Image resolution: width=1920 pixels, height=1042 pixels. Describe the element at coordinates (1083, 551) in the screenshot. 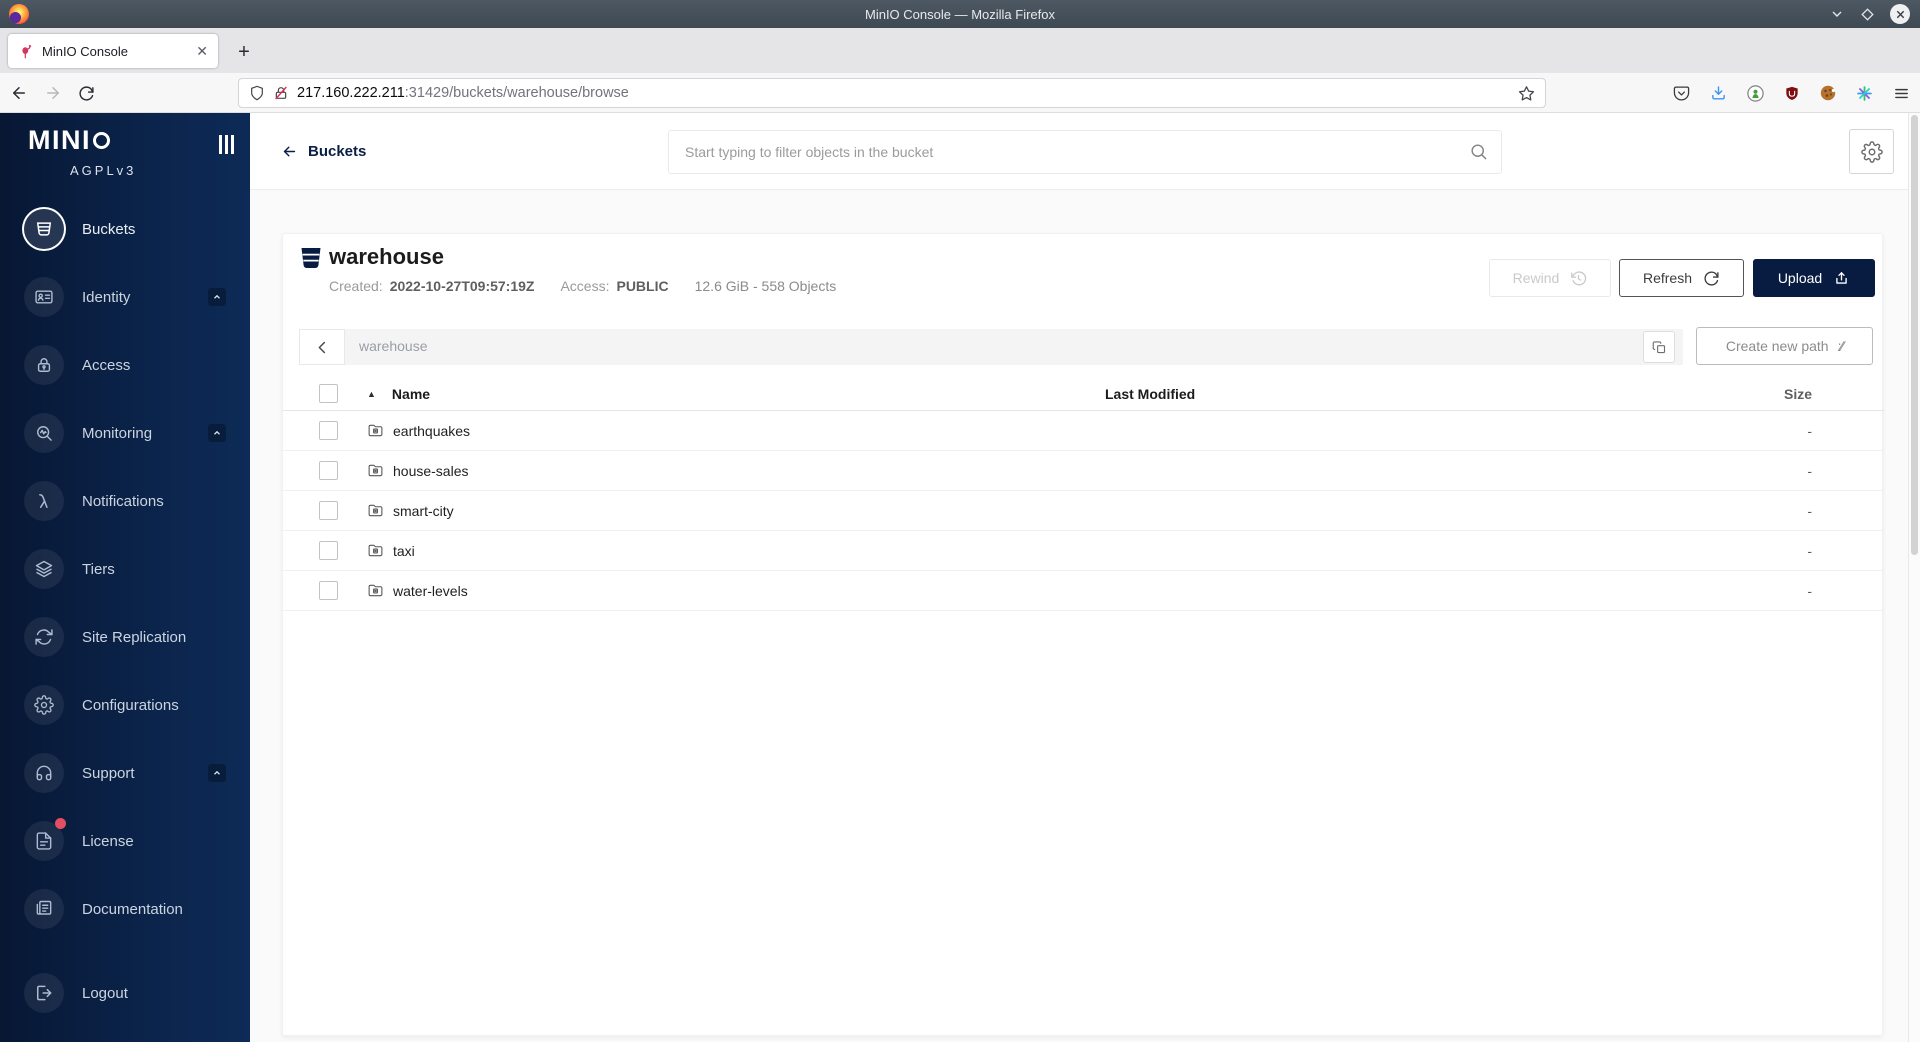

I see `table-row: taxi -` at that location.